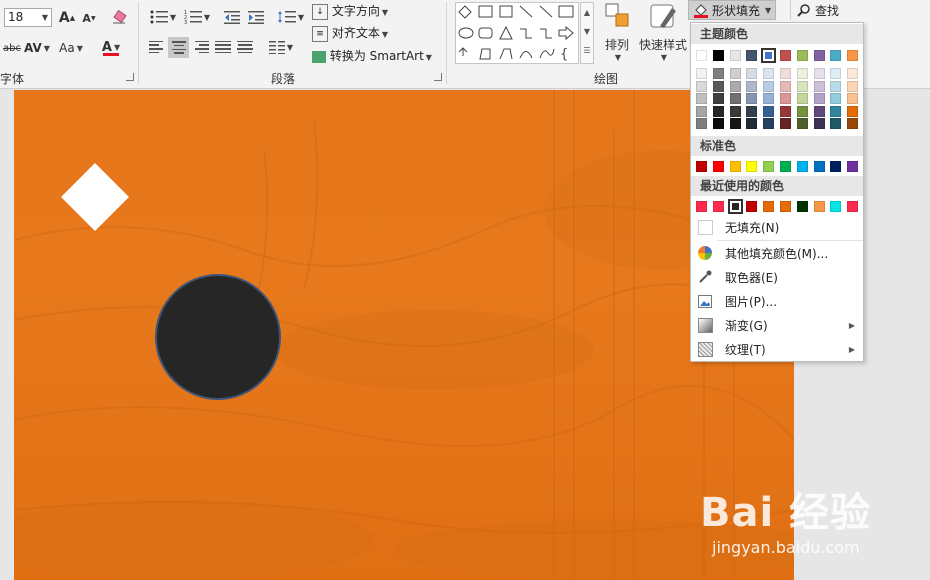 The width and height of the screenshot is (930, 580). Describe the element at coordinates (45, 17) in the screenshot. I see `font-size-dropdown-icon: ▼` at that location.